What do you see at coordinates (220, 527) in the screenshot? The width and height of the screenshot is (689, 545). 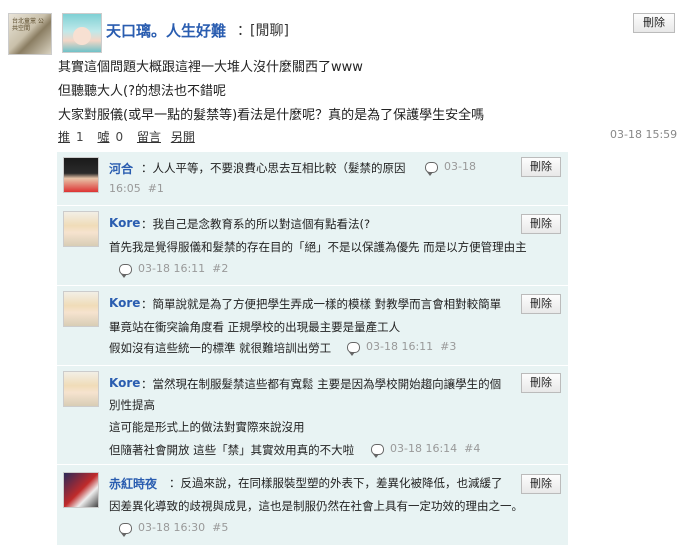 I see `reply-floor: #5` at bounding box center [220, 527].